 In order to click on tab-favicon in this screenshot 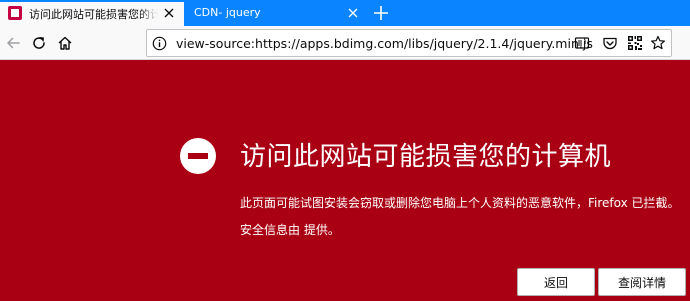, I will do `click(15, 13)`.